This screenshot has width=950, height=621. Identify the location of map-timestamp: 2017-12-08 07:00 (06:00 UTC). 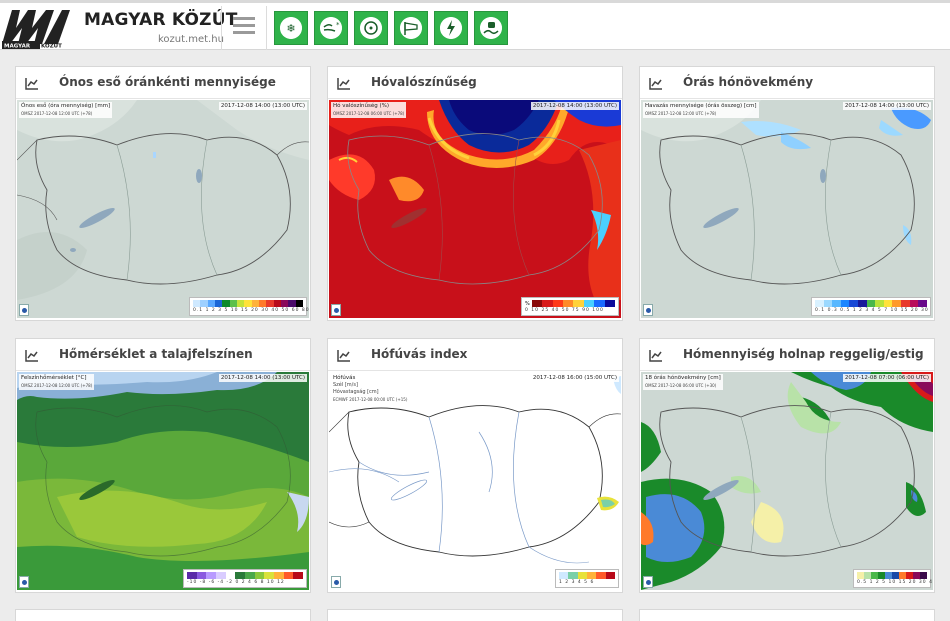
(886, 378).